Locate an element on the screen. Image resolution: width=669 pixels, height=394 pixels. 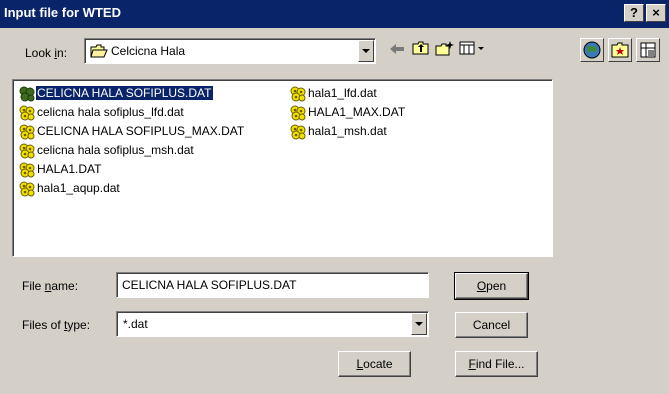
file-item-name: HALA1.DAT is located at coordinates (69, 169).